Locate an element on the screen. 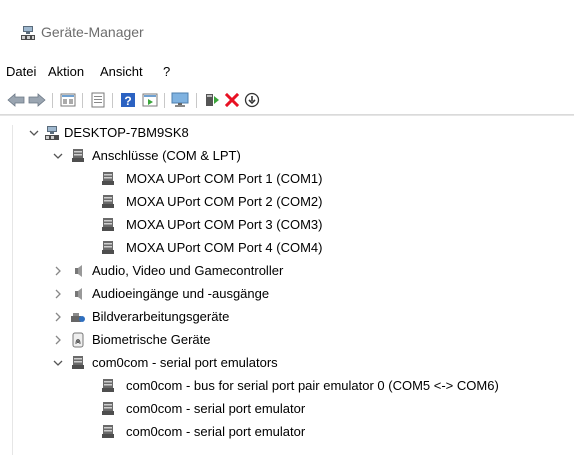 The height and width of the screenshot is (456, 574). tree-category-com0com: com0com - serial port emulators is located at coordinates (302, 363).